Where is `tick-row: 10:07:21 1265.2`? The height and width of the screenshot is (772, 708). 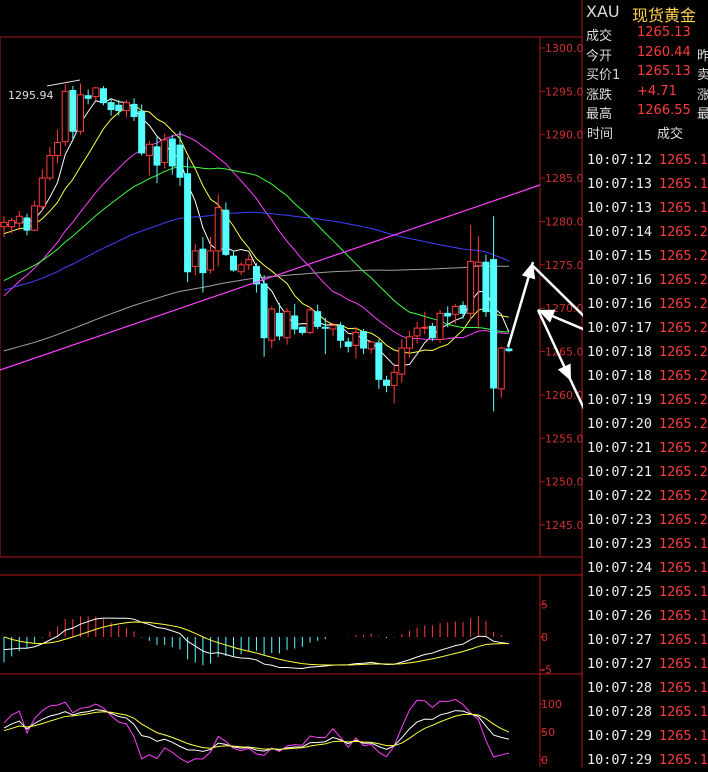 tick-row: 10:07:21 1265.2 is located at coordinates (645, 472).